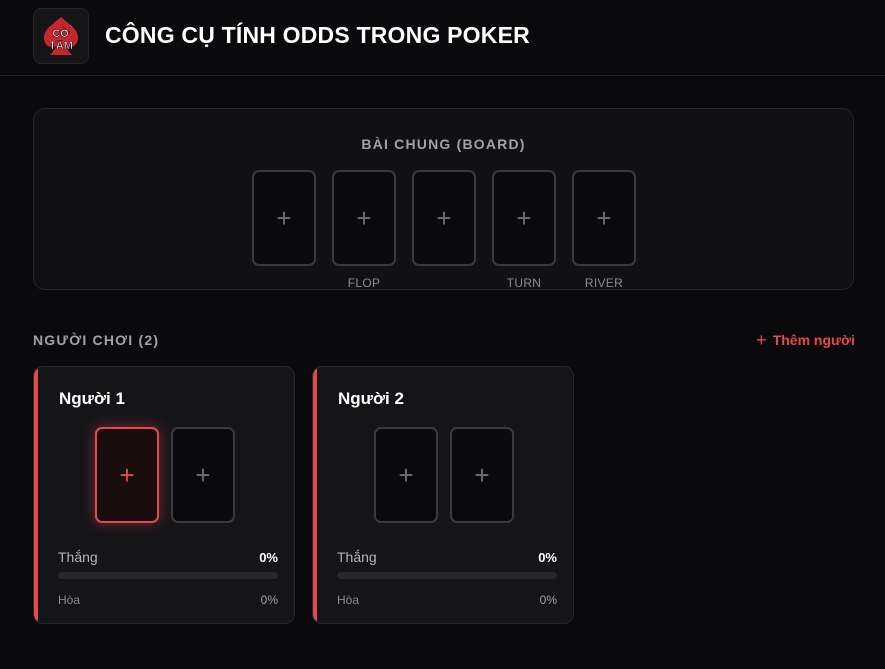 This screenshot has width=885, height=669. I want to click on player-card-2: Người 2 + + Thắng 0% Hòa 0%, so click(443, 495).